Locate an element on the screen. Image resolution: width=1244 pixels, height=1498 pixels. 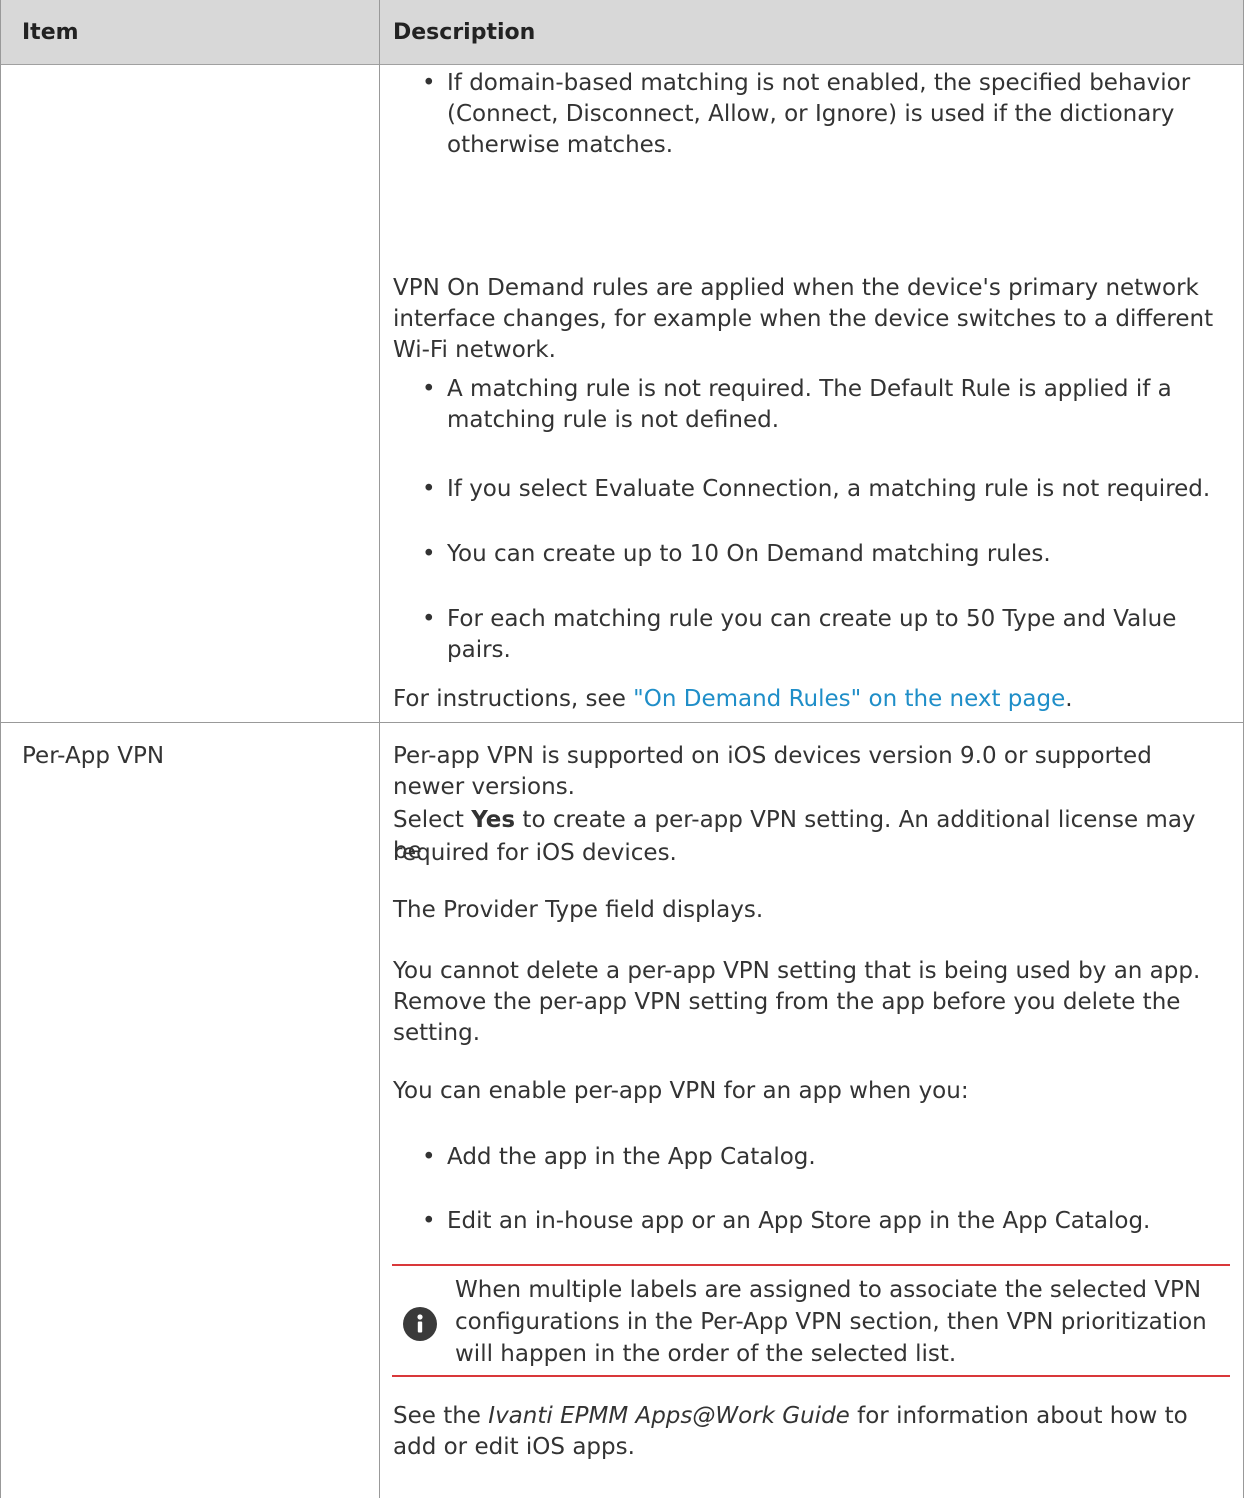
row-divider is located at coordinates (622, 722).